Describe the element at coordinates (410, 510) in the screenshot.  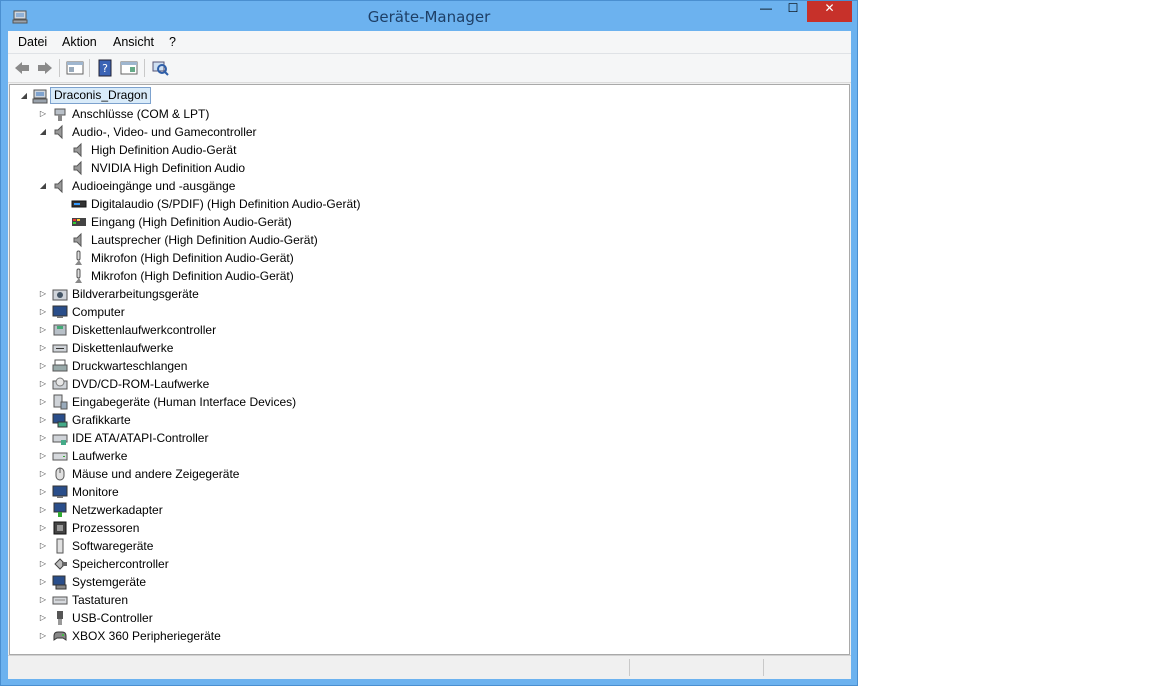
I see `tree-category-row: ▷ Netzwerkadapter` at that location.